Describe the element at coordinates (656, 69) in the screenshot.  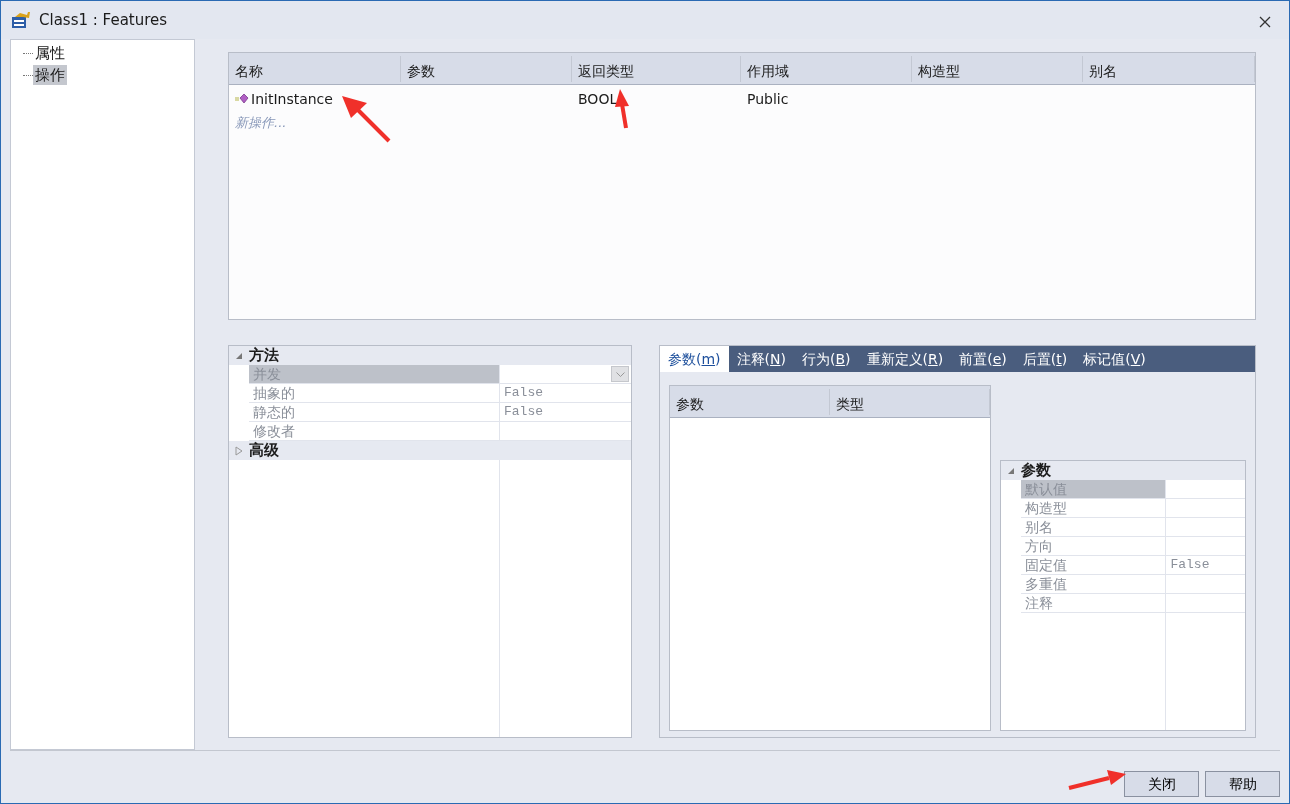
I see `column-header: 返回类型` at that location.